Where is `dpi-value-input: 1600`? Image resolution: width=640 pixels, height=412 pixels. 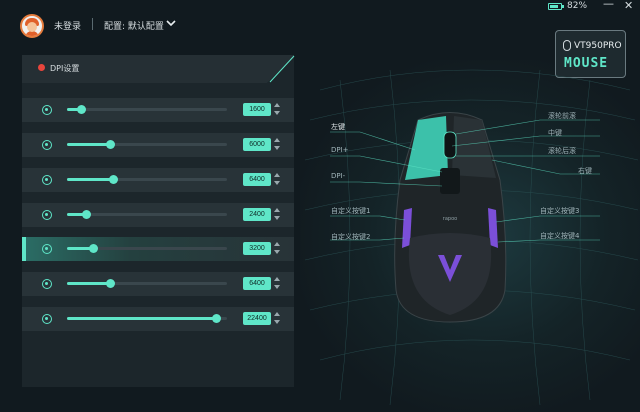 dpi-value-input: 1600 is located at coordinates (257, 109).